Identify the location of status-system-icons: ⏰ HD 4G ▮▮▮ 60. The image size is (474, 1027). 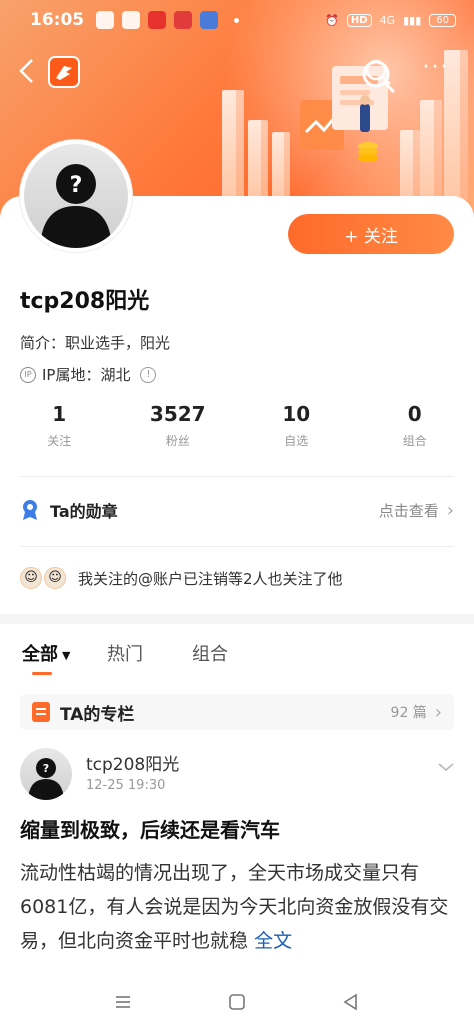
(390, 20).